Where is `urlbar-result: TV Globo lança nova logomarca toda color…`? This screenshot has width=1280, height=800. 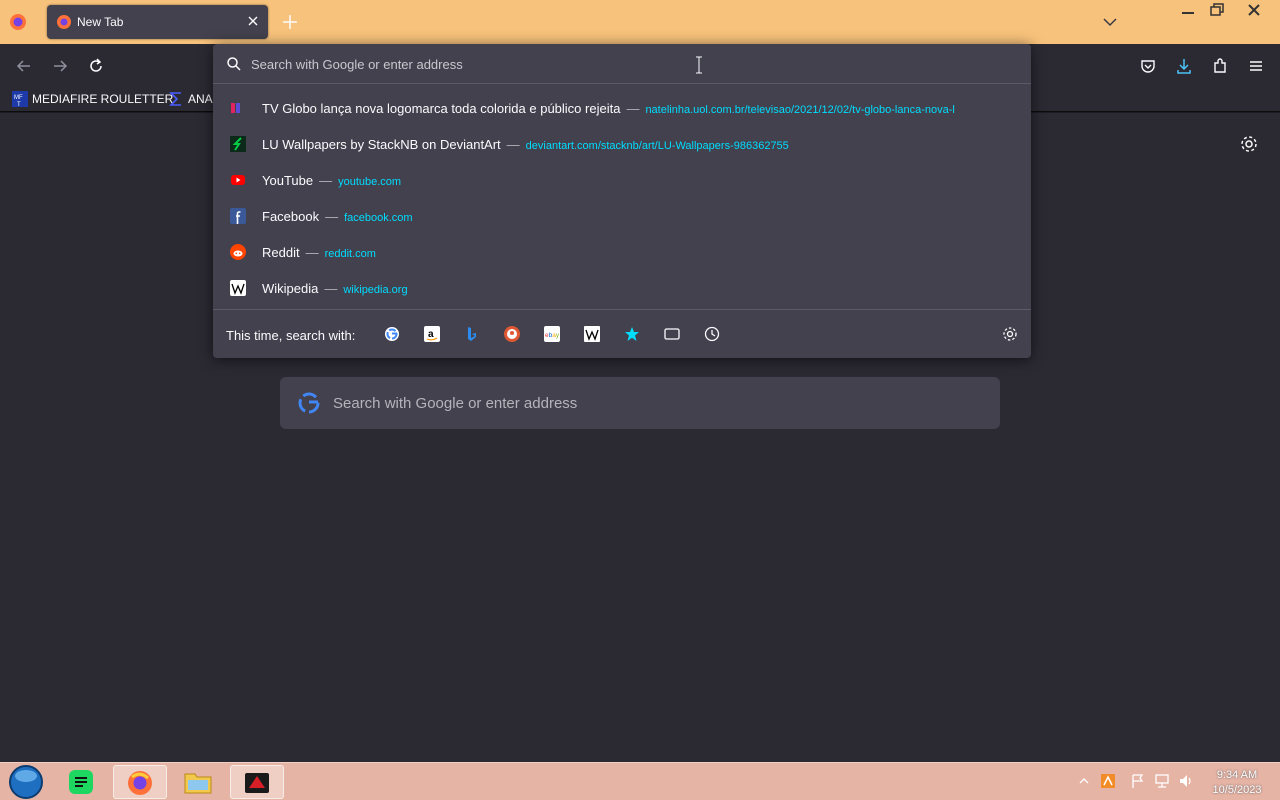 urlbar-result: TV Globo lança nova logomarca toda color… is located at coordinates (622, 108).